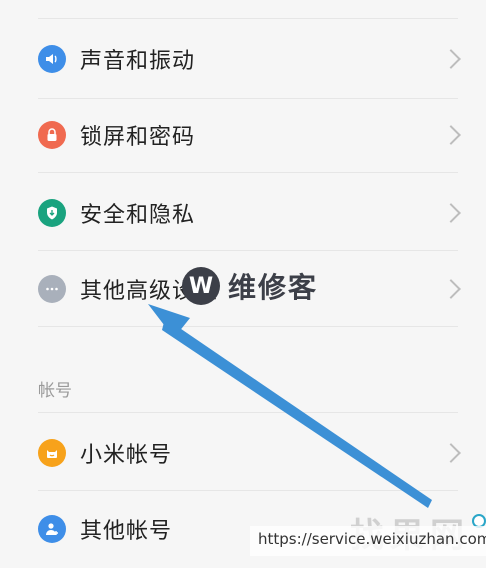  I want to click on watermark: W 维修客, so click(250, 286).